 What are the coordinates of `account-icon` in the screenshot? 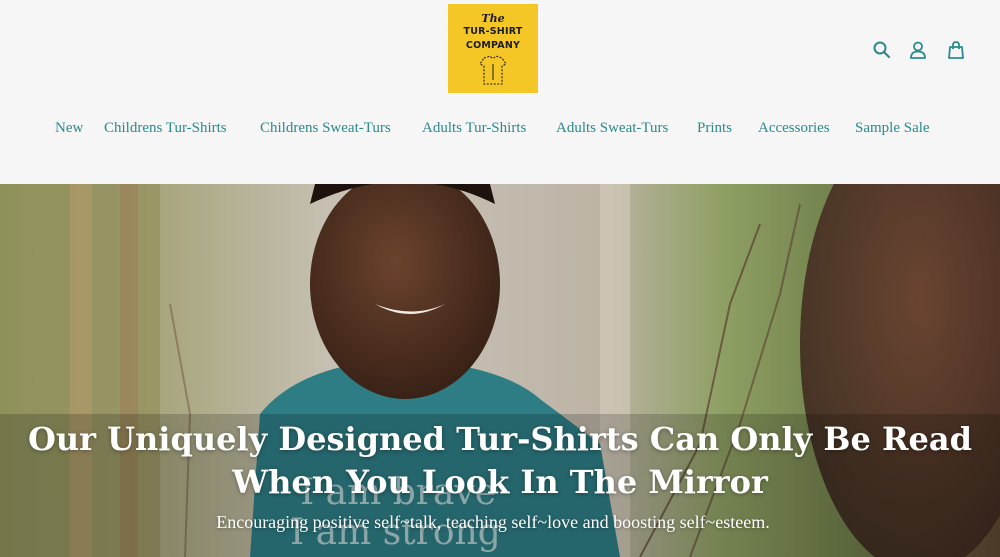 It's located at (918, 50).